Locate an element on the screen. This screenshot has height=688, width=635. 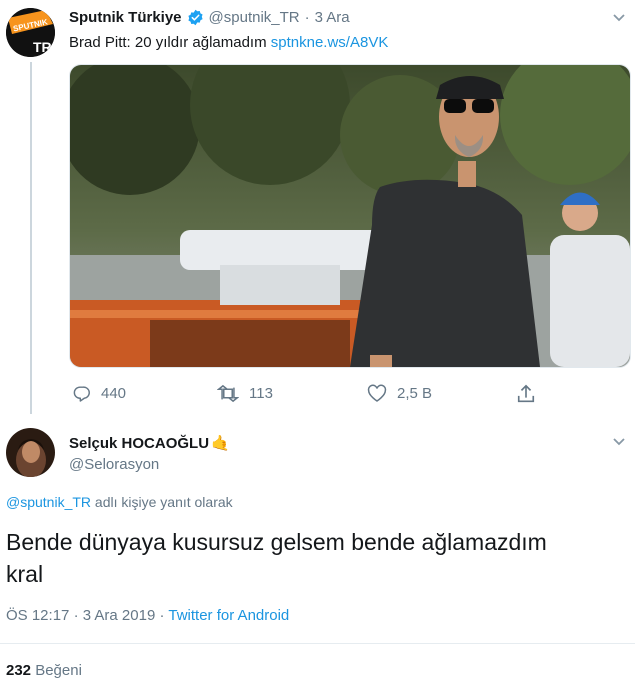
thread-line is located at coordinates (31, 238).